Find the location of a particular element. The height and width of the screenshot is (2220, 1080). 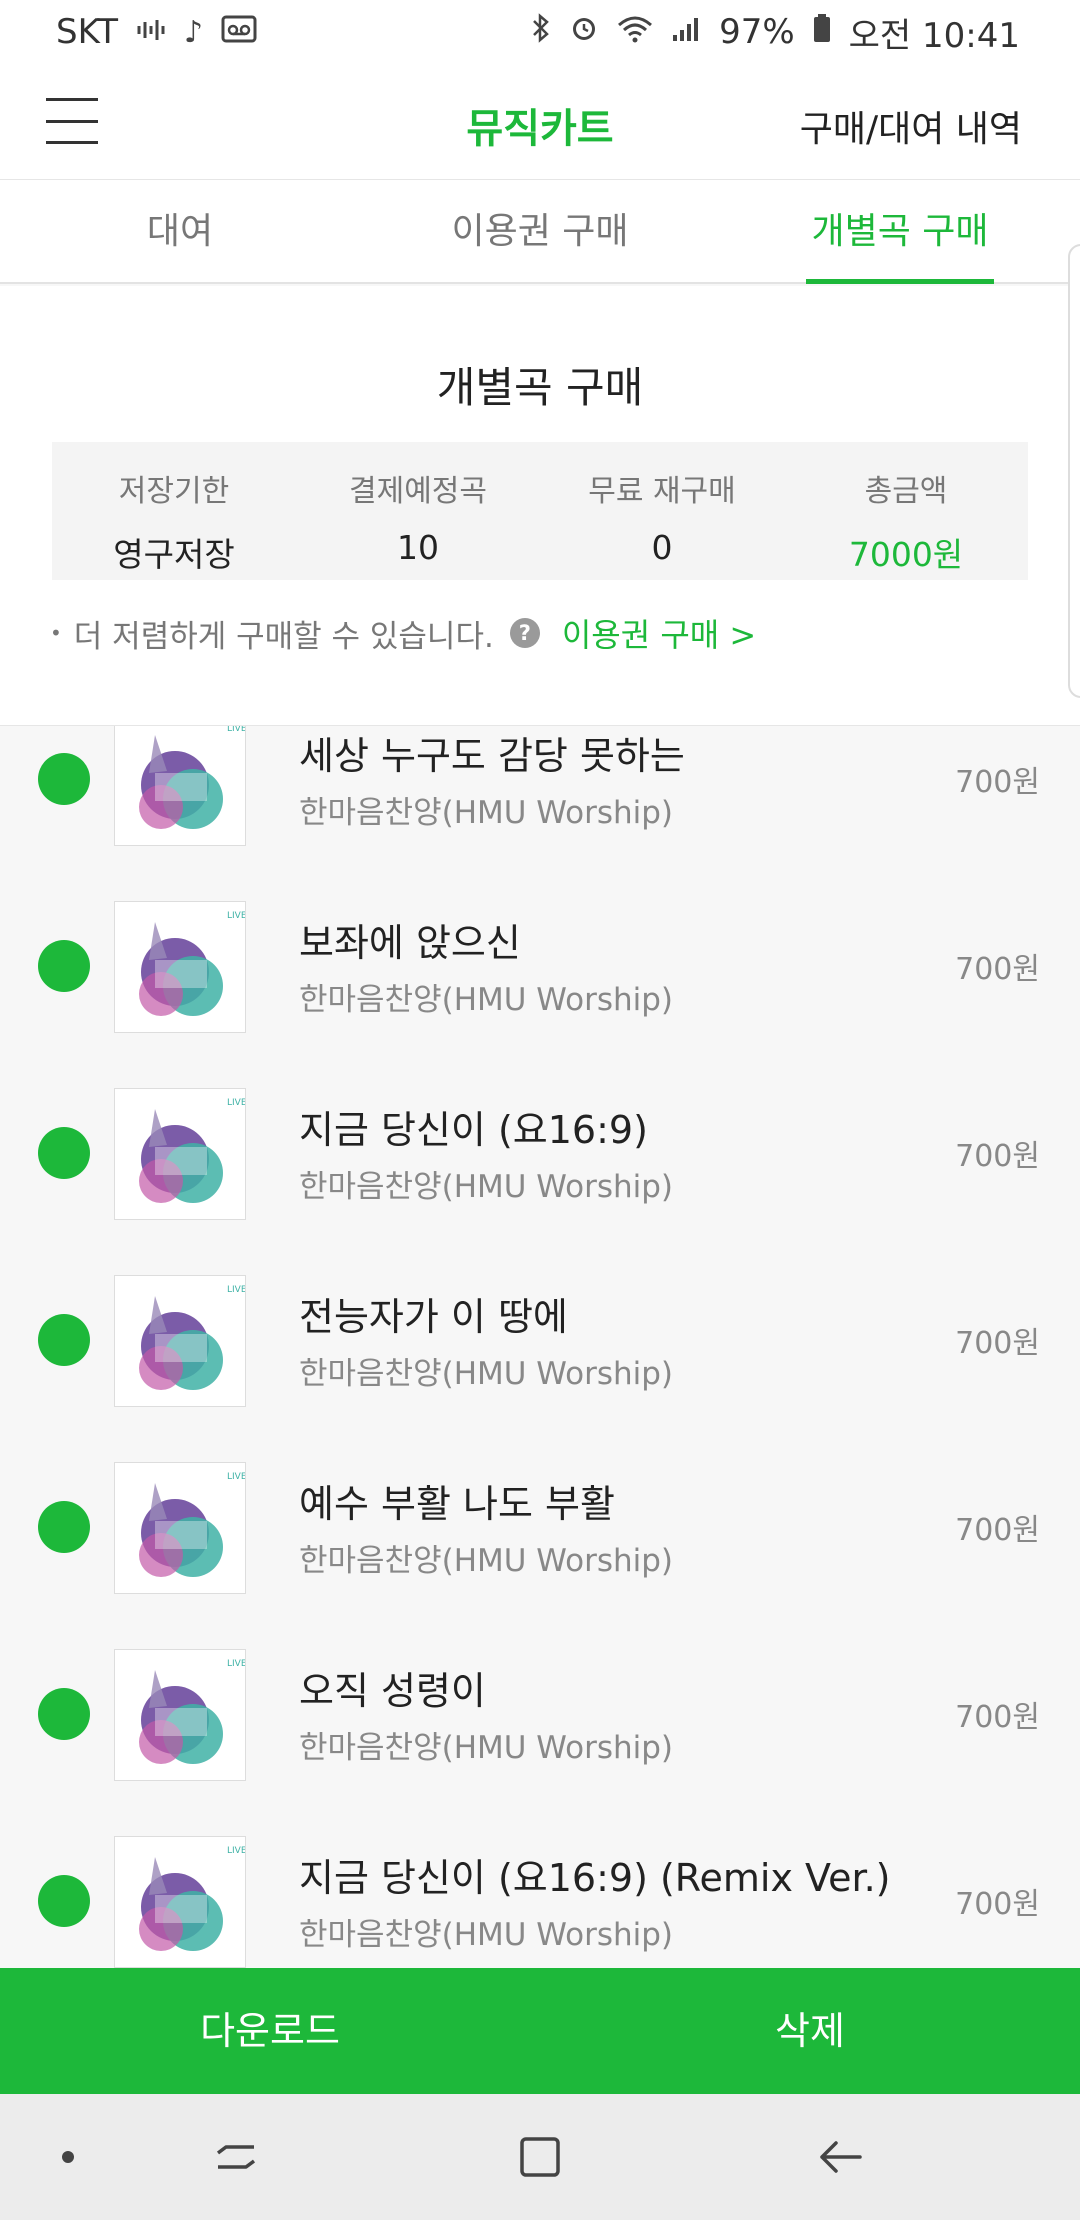

hamburger-menu-icon is located at coordinates (72, 121).